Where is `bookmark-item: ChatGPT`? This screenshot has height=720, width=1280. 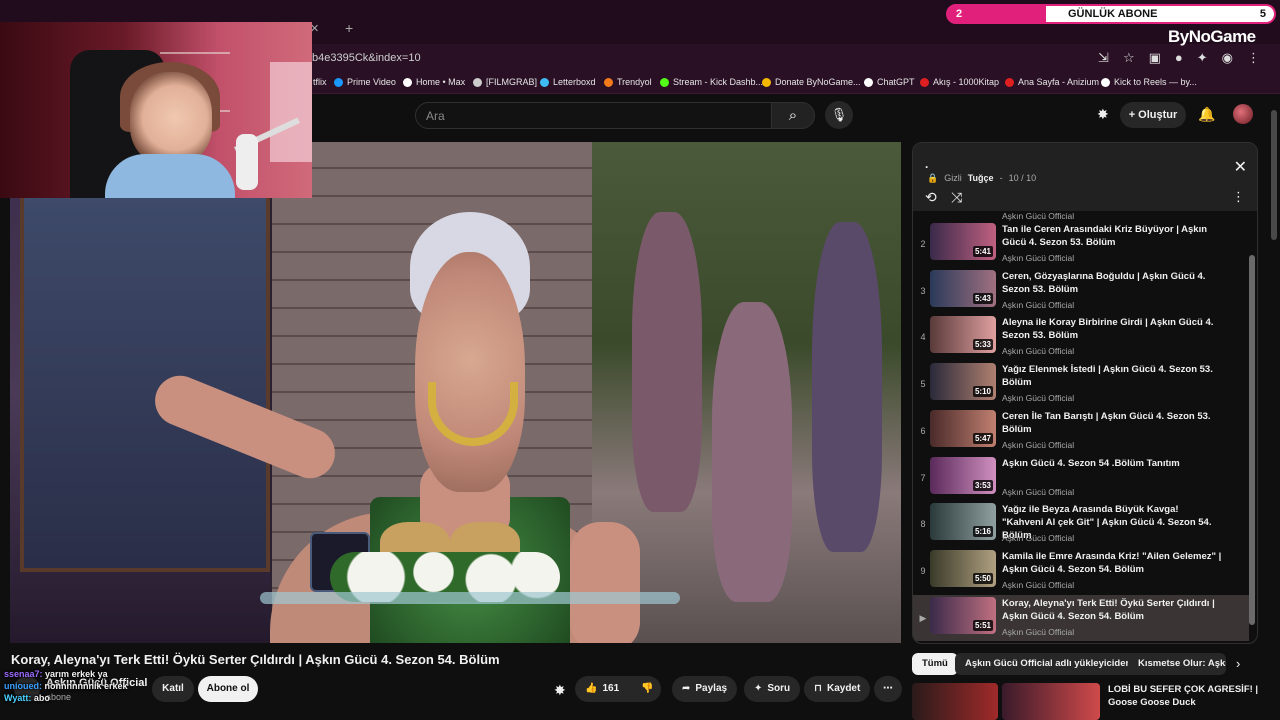
bookmark-item: ChatGPT is located at coordinates (889, 82).